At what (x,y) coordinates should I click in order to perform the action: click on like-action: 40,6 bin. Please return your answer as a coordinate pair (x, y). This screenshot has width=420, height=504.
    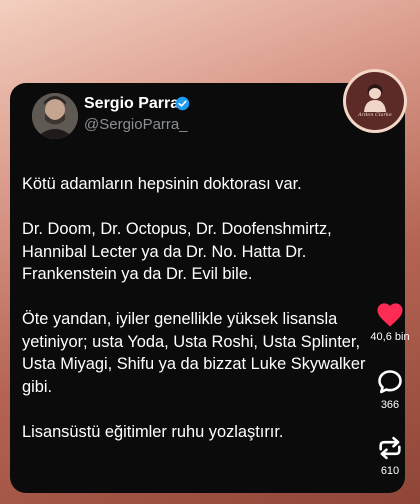
    Looking at the image, I should click on (390, 321).